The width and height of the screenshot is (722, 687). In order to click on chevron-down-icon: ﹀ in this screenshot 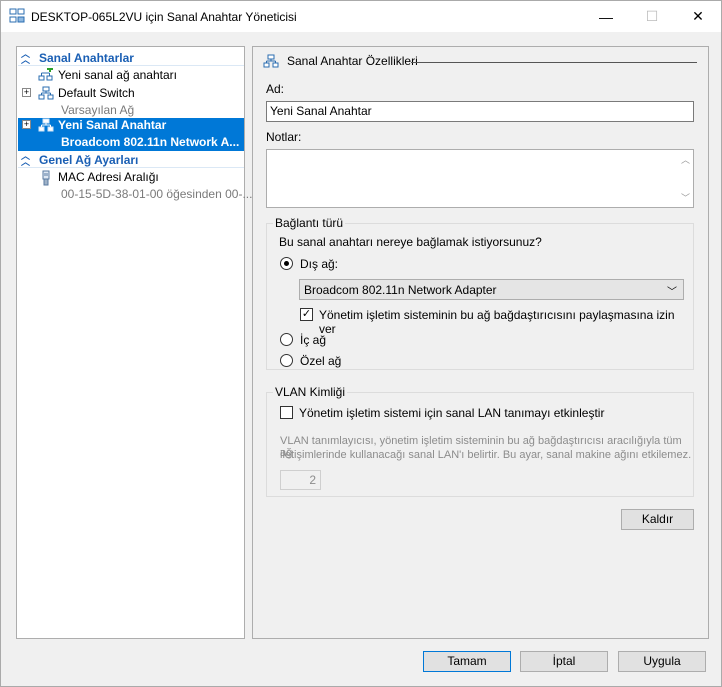, I will do `click(672, 292)`.